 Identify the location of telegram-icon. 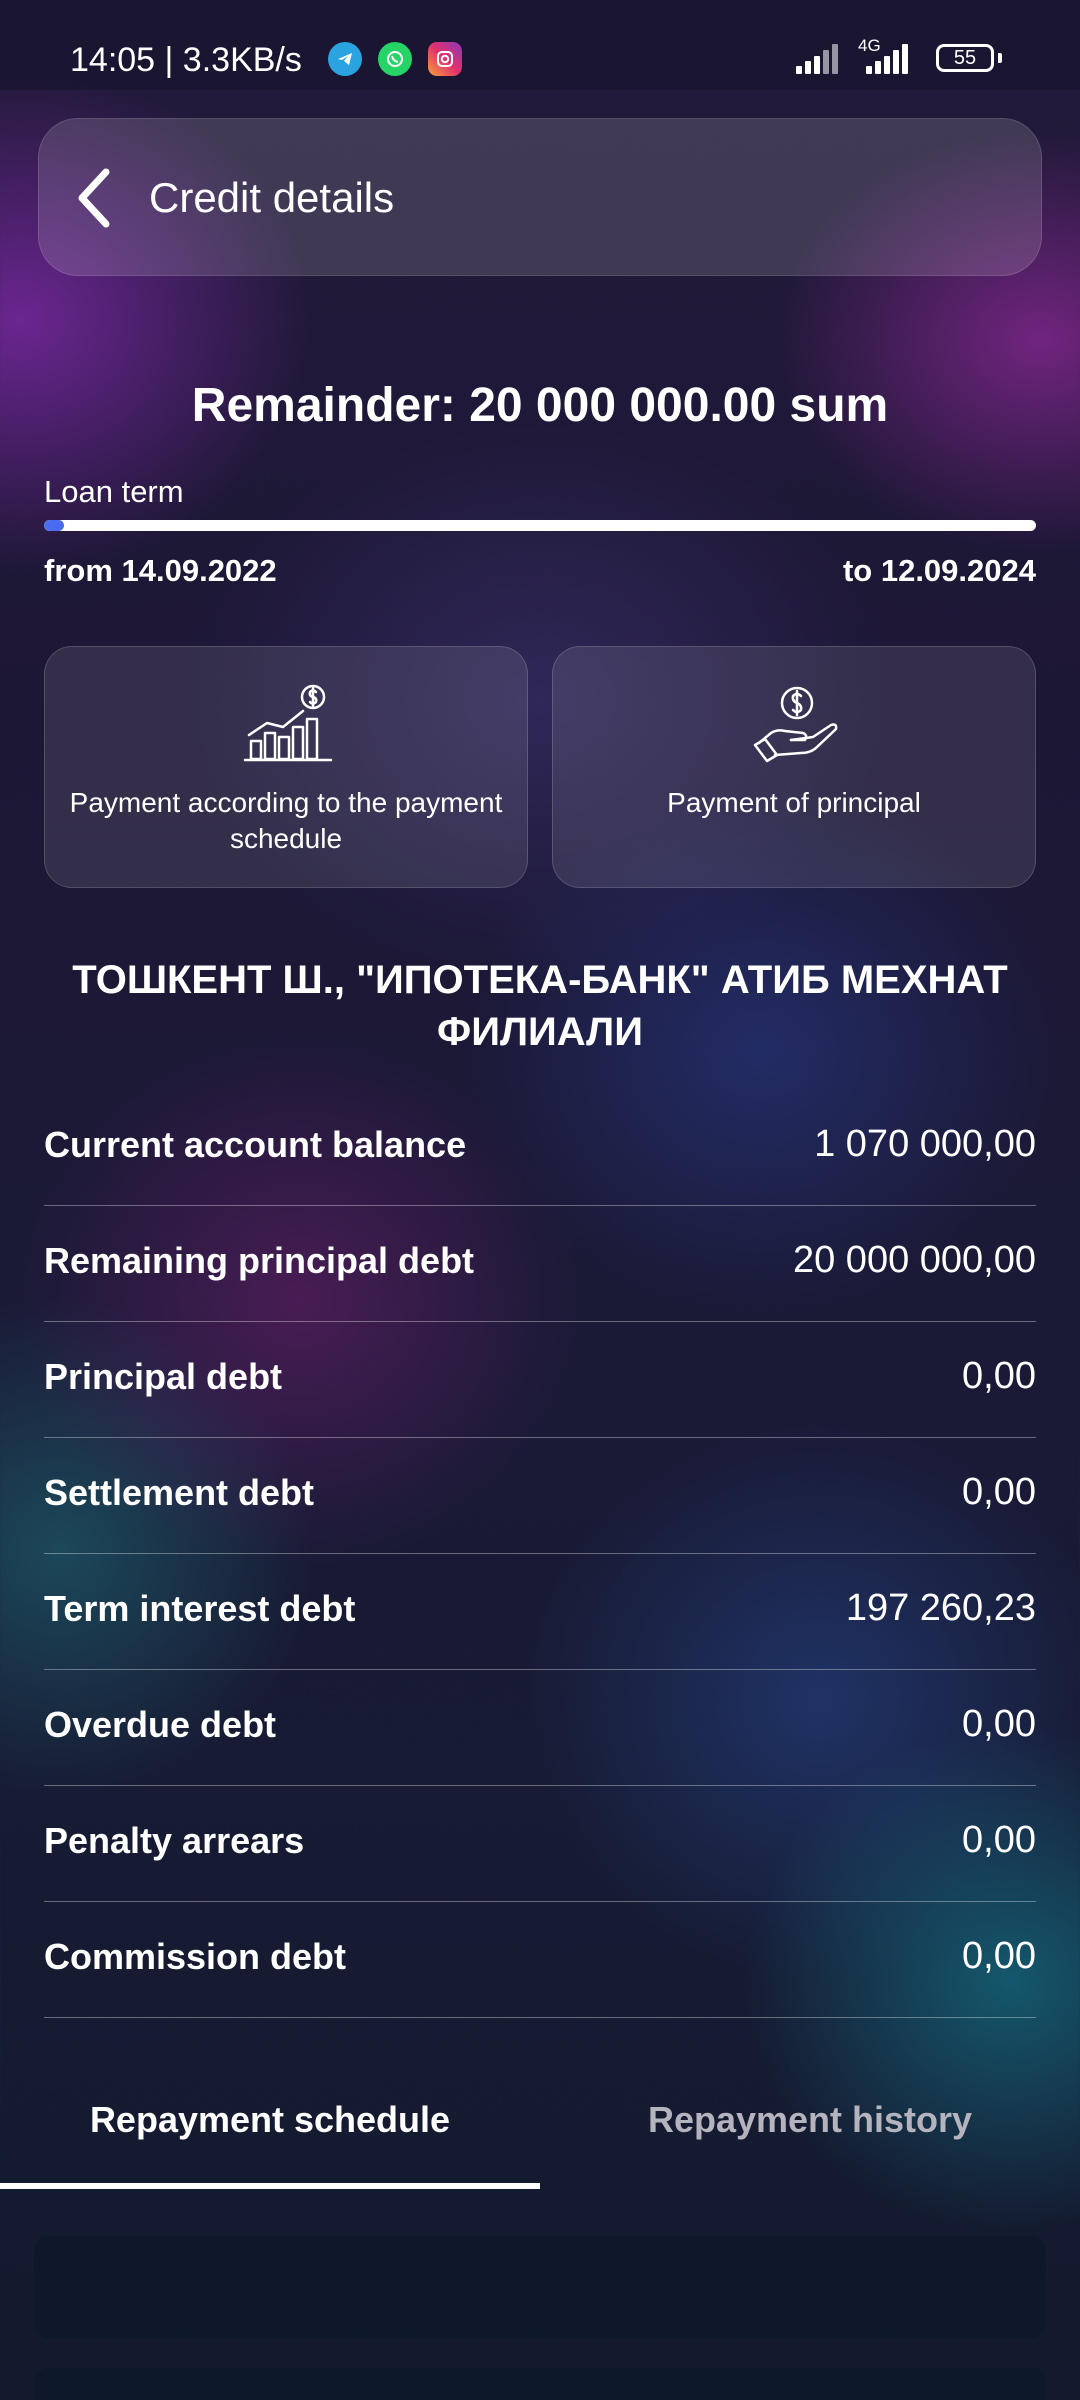
(345, 59).